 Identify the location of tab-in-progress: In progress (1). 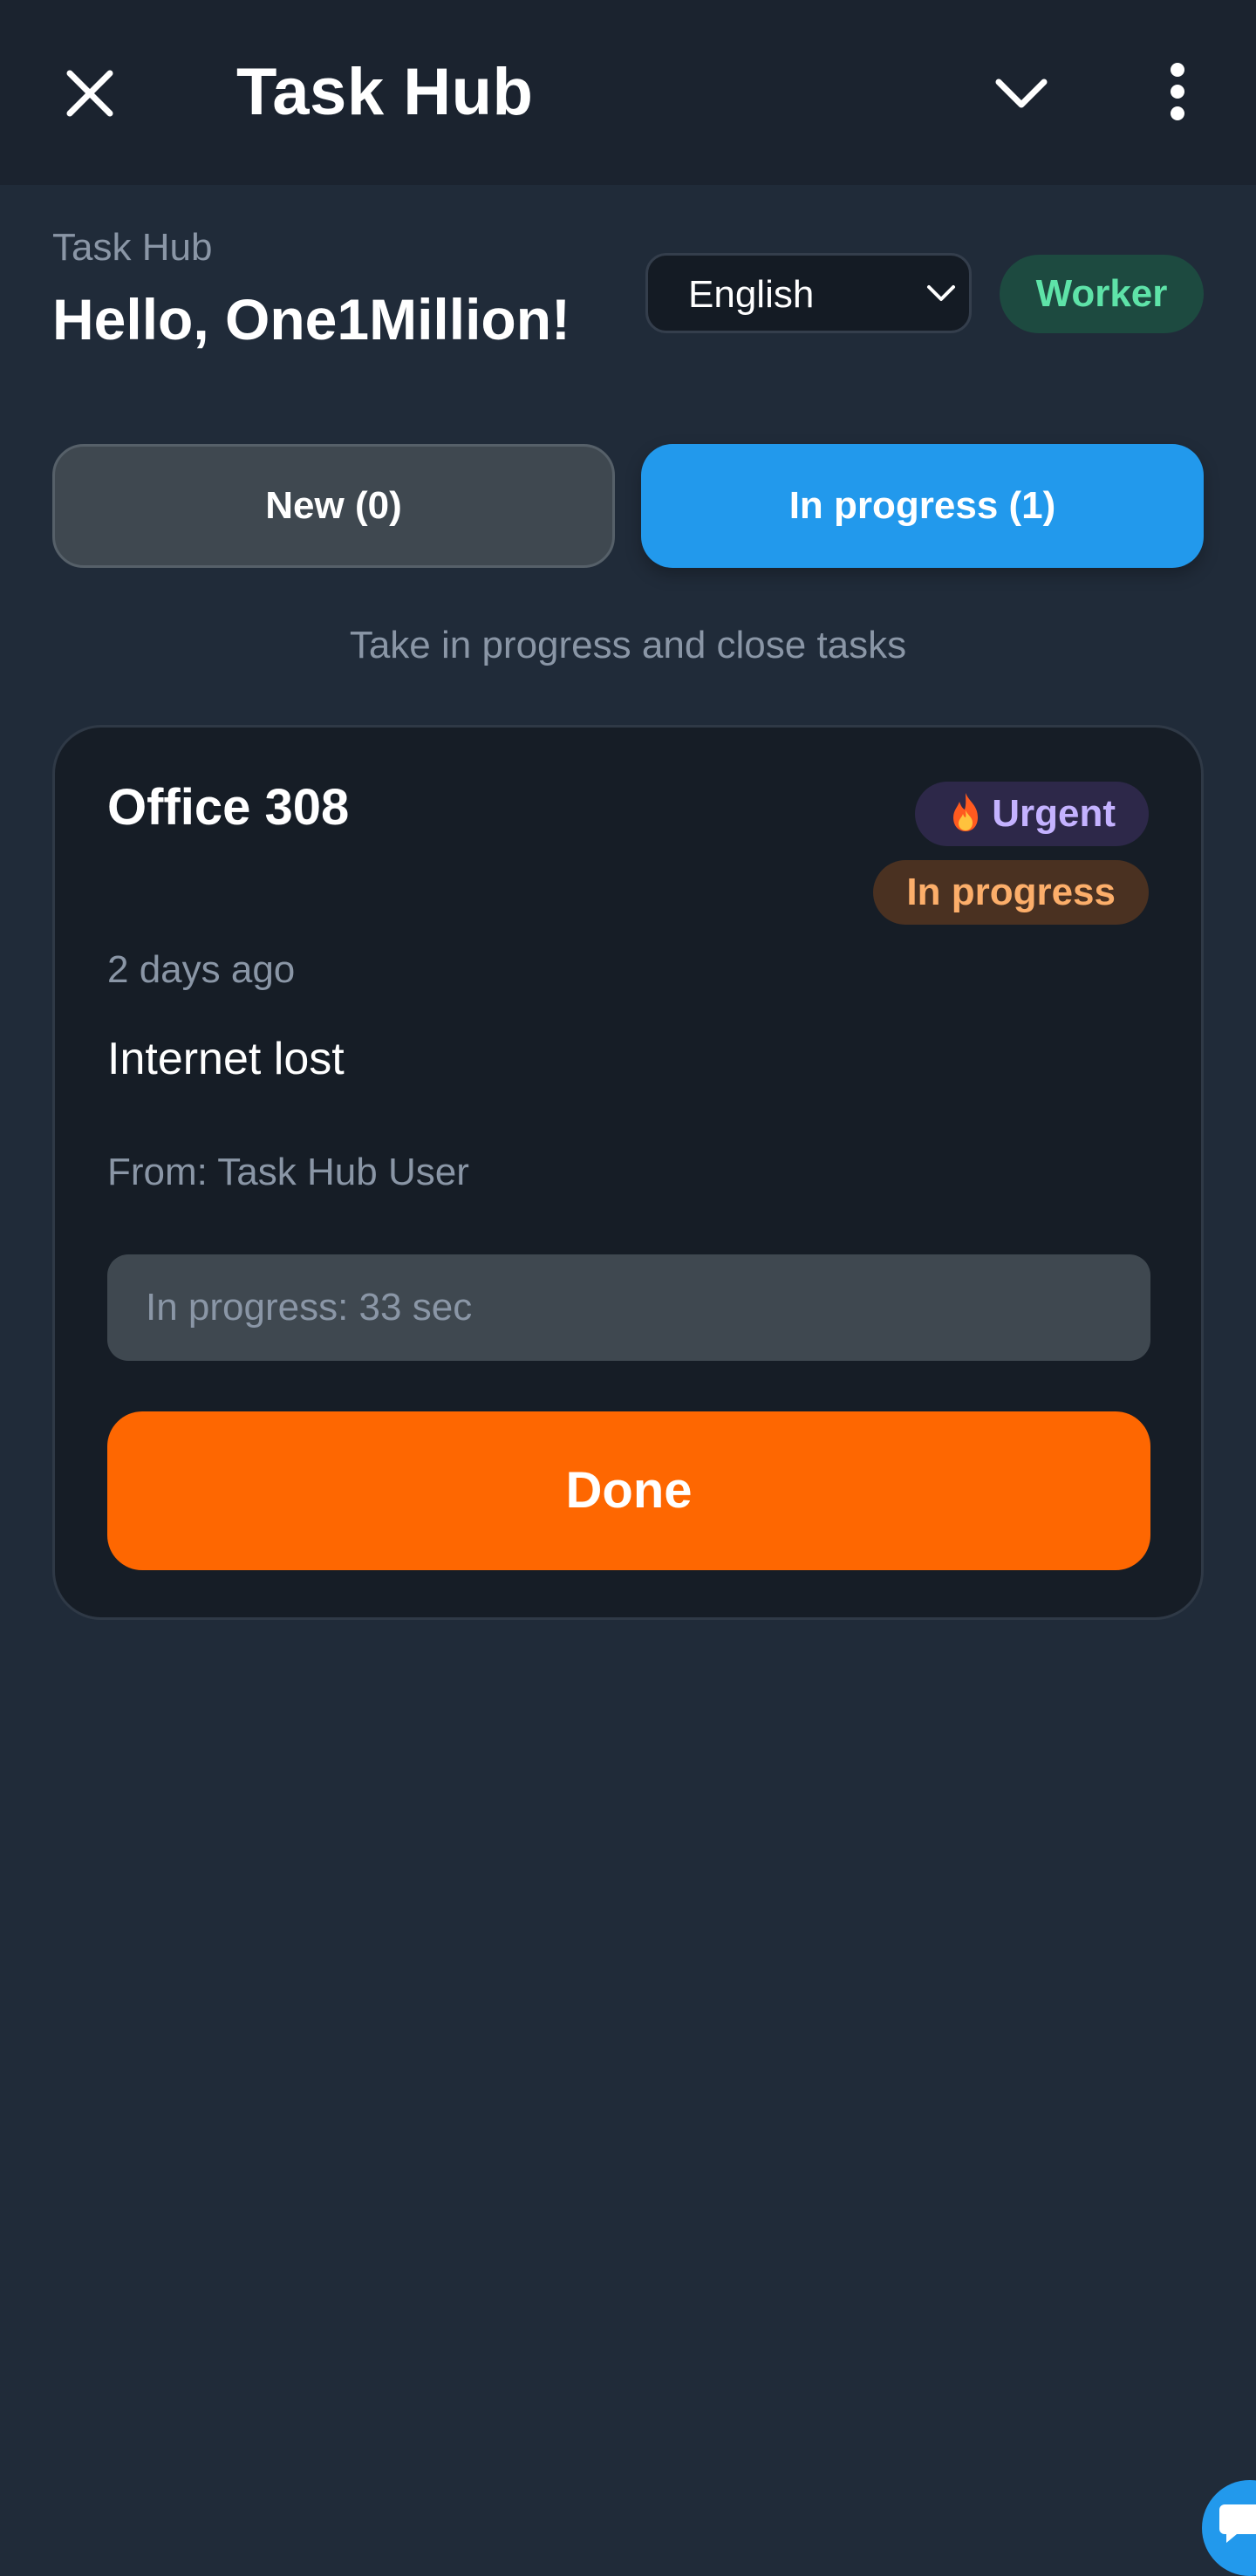
(922, 506).